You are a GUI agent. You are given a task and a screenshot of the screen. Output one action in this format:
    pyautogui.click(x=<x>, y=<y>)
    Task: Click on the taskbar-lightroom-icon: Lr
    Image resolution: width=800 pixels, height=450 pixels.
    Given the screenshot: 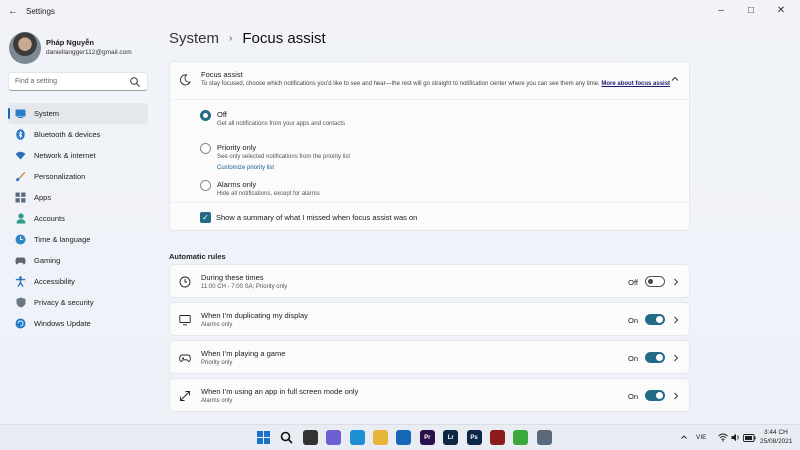 What is the action you would take?
    pyautogui.click(x=451, y=437)
    